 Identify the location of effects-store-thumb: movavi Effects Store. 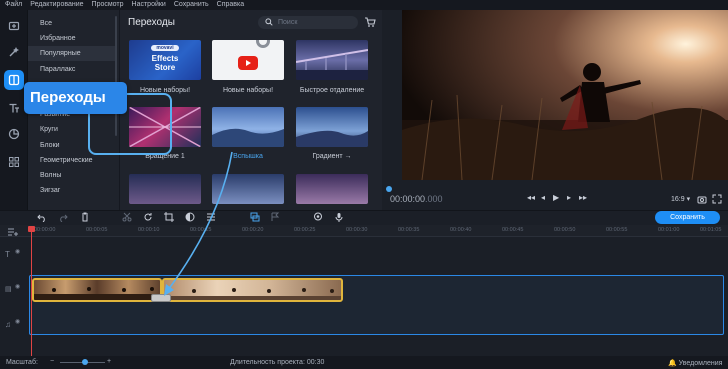
(165, 60).